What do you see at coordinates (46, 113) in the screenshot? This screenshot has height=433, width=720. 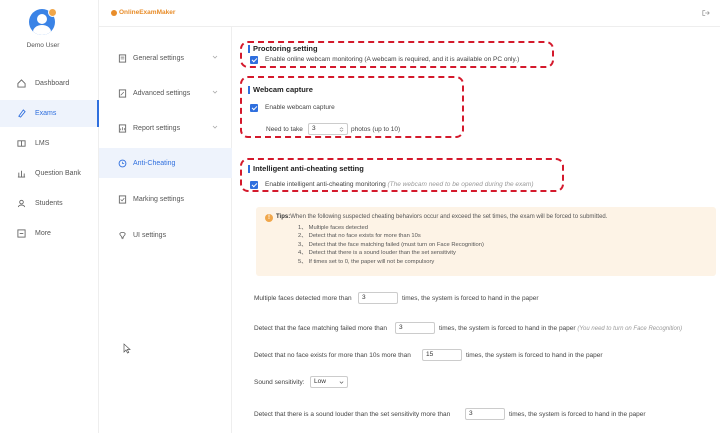 I see `nav-item-label: Exams` at bounding box center [46, 113].